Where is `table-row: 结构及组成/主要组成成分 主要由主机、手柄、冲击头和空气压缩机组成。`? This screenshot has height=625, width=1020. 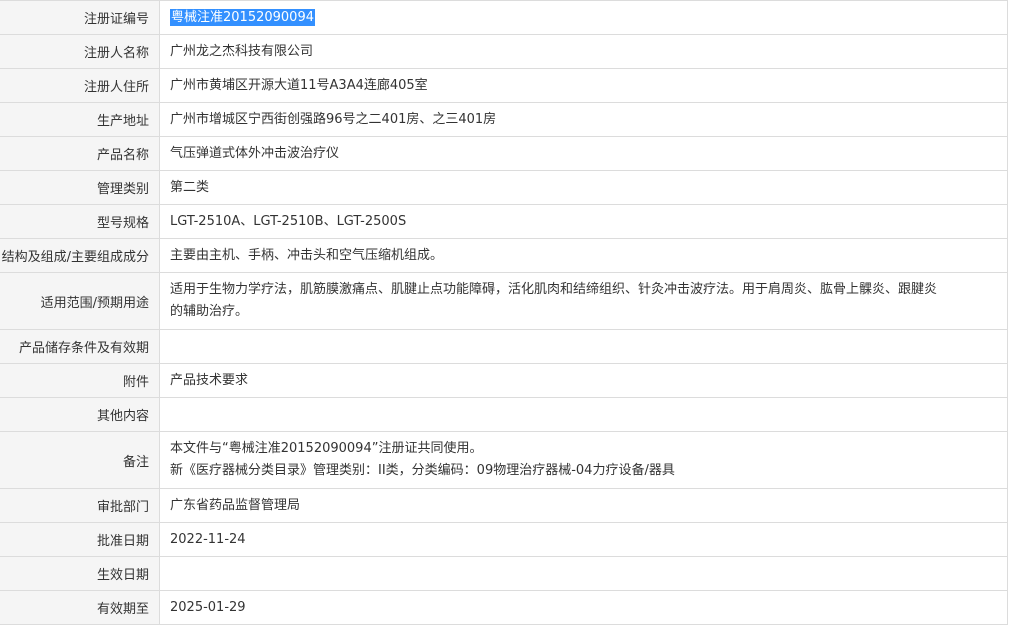 table-row: 结构及组成/主要组成成分 主要由主机、手柄、冲击头和空气压缩机组成。 is located at coordinates (504, 255).